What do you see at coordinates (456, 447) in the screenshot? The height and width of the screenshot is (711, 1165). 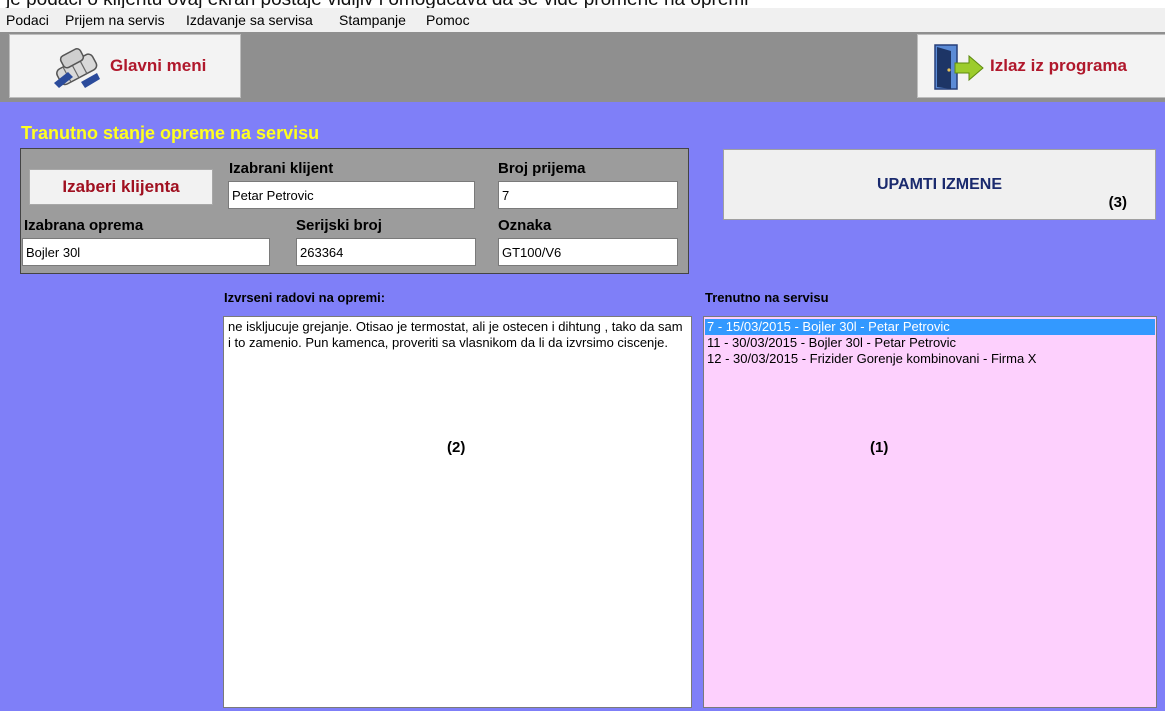 I see `marker-2: (2)` at bounding box center [456, 447].